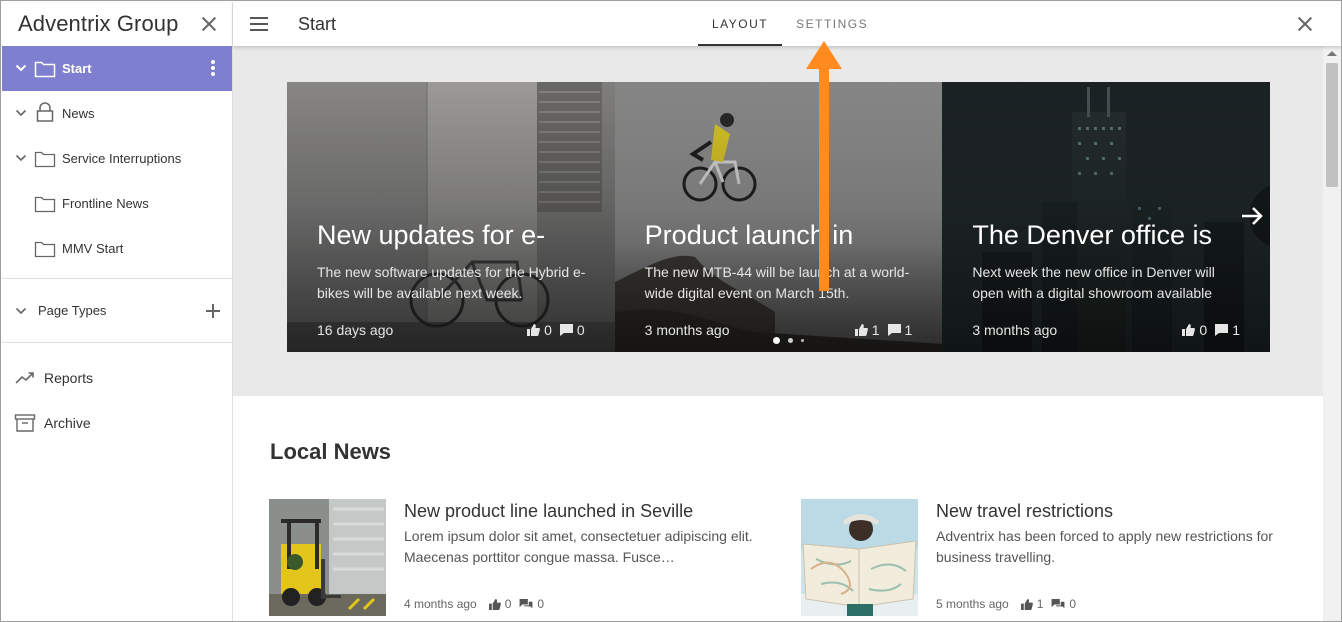  Describe the element at coordinates (117, 342) in the screenshot. I see `divider` at that location.